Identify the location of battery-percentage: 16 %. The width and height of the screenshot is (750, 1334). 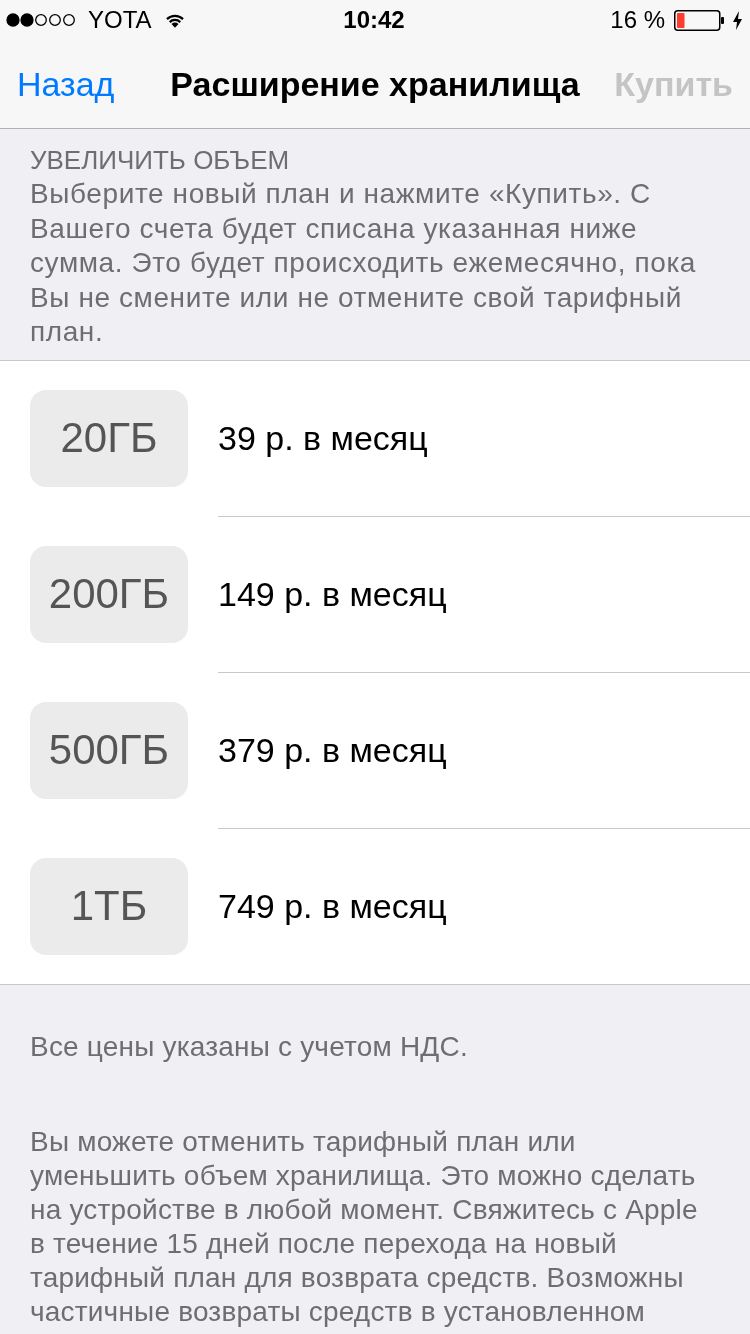
(637, 20).